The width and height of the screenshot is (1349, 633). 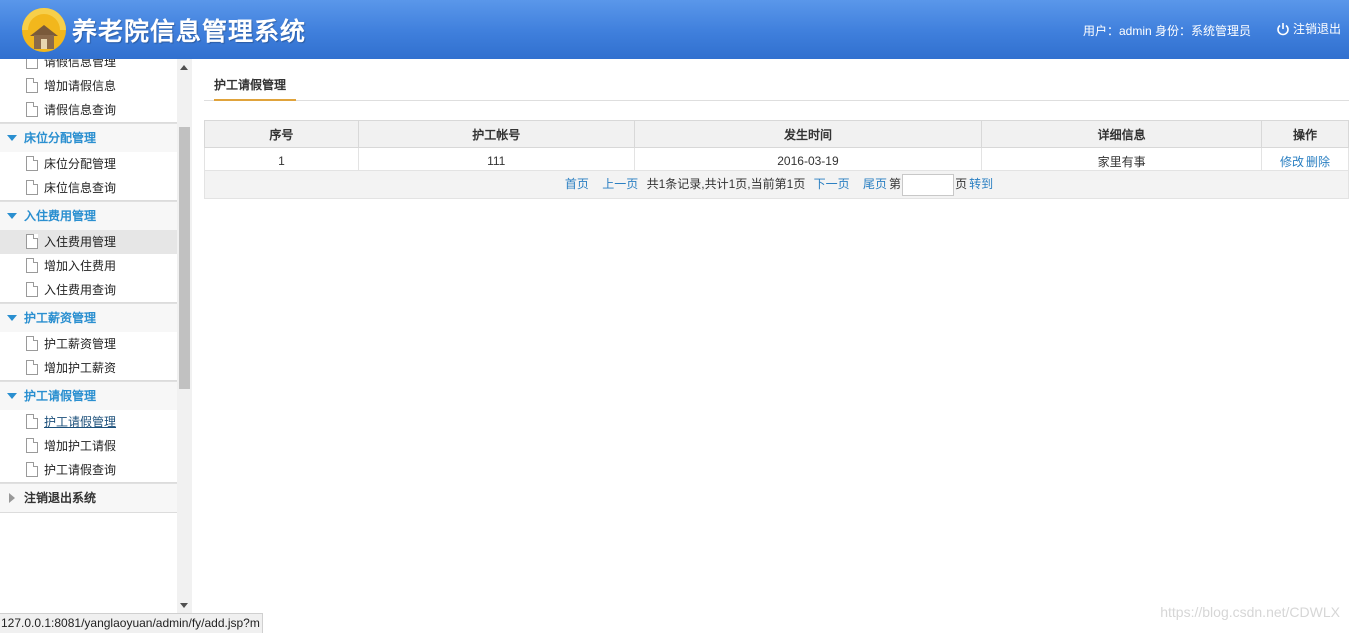 I want to click on menu-group-salary: 护工薪资管理 护工薪资管理 增加护工薪资, so click(x=88, y=342).